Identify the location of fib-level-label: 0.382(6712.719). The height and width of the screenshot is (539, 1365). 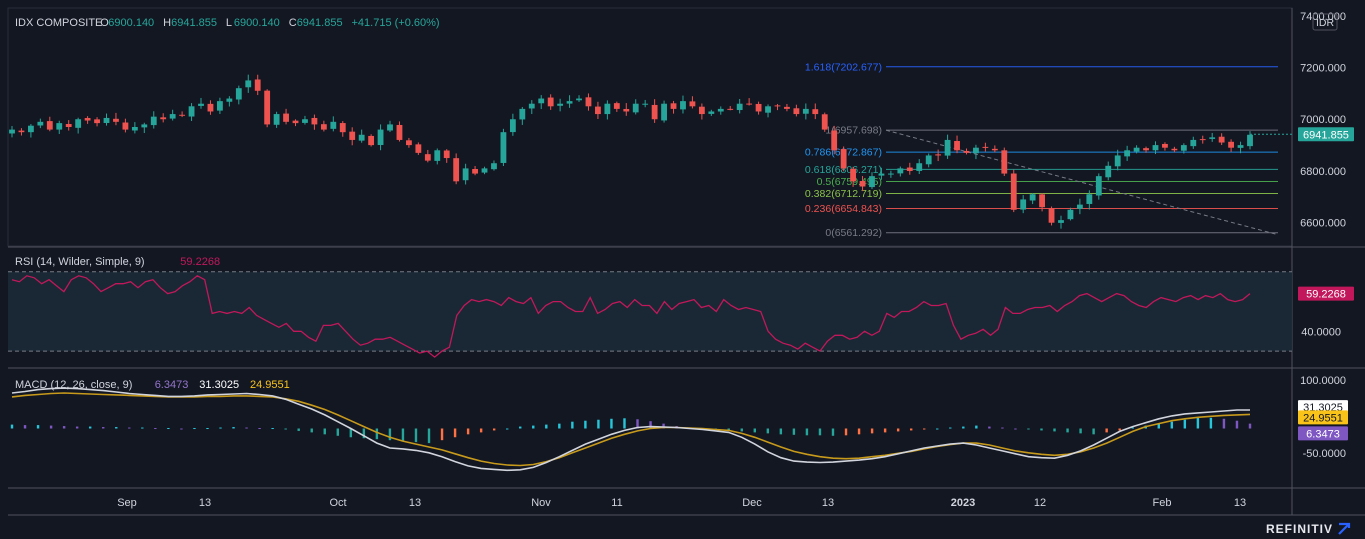
(843, 194).